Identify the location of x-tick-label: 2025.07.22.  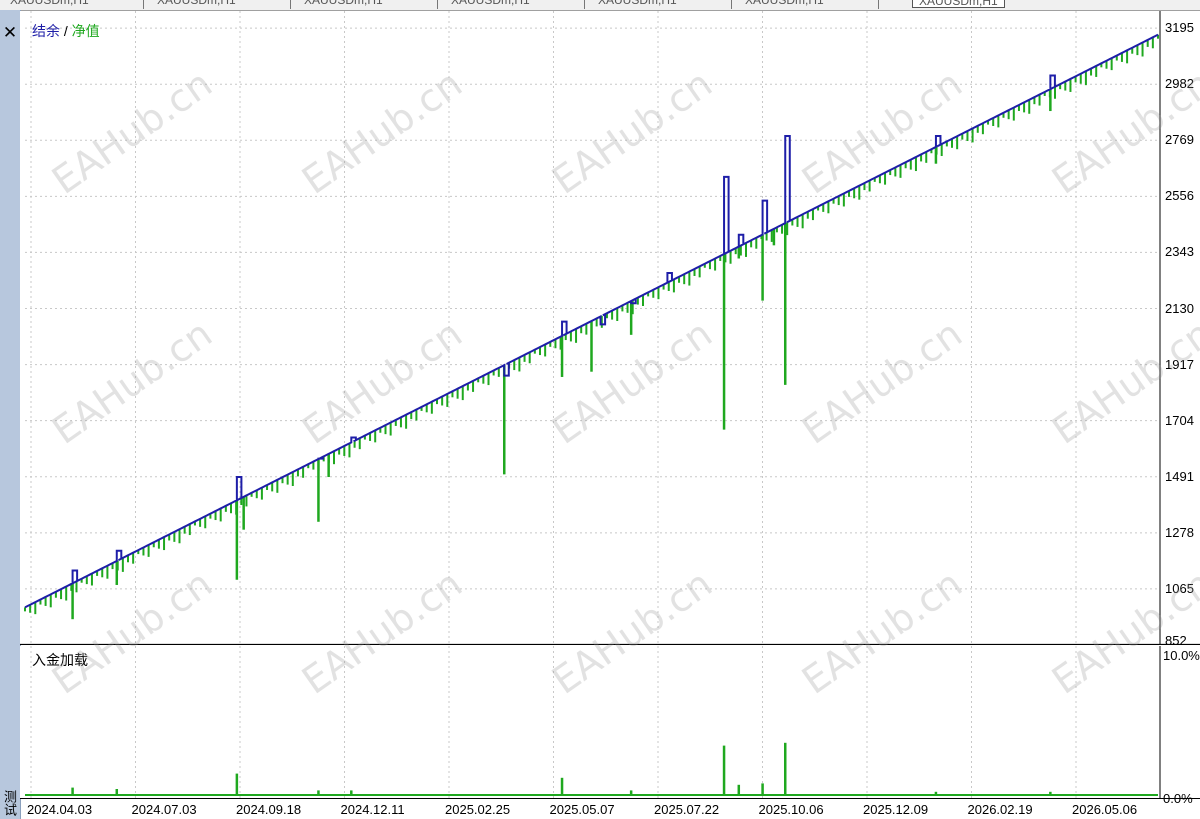
(687, 809).